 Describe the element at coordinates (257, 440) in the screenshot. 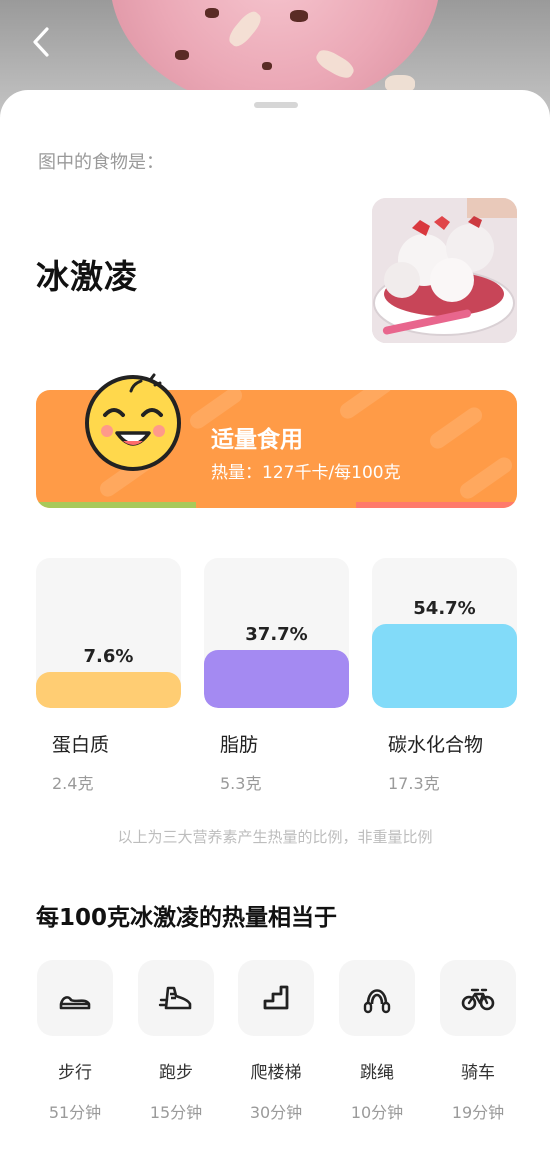

I see `recommendation-title: 适量食用` at that location.